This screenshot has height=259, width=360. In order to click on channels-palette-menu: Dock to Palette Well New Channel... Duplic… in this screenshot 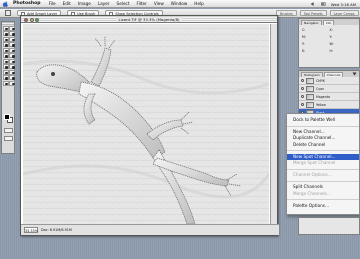, I will do `click(323, 164)`.